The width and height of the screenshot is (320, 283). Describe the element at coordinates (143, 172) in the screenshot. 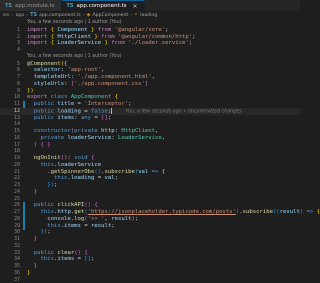

I see `parameter: val` at that location.